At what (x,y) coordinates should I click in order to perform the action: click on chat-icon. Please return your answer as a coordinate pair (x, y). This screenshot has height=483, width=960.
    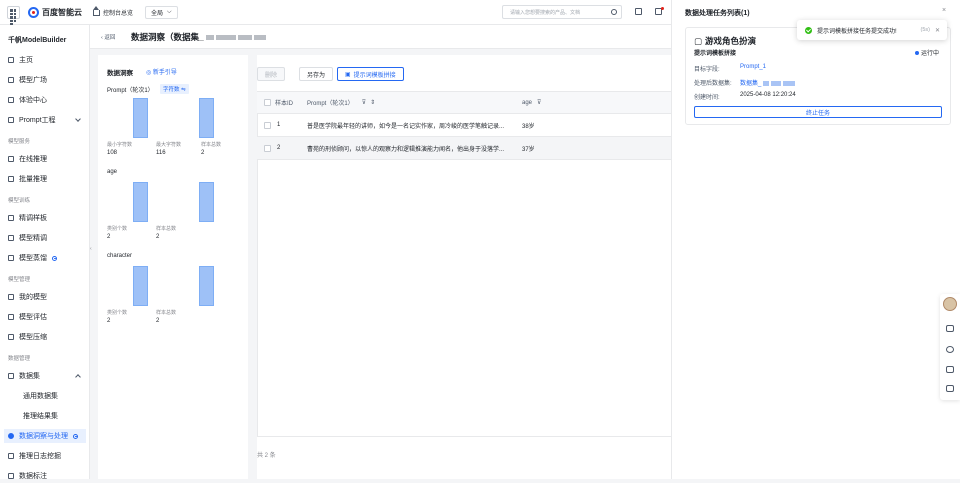
    Looking at the image, I should click on (11, 100).